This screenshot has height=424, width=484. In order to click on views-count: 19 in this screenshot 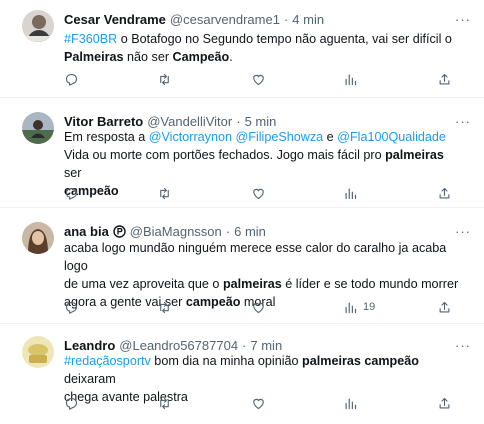, I will do `click(369, 307)`.